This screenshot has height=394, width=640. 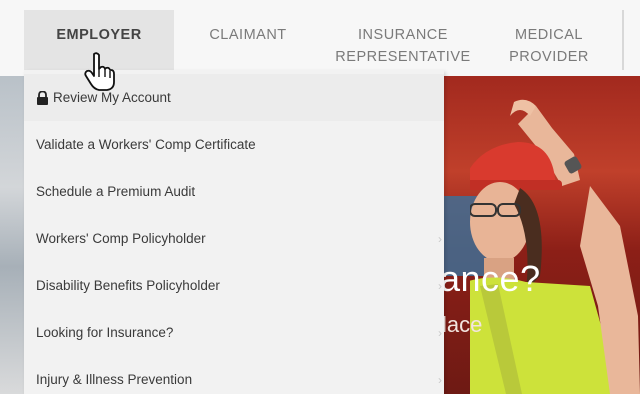 I want to click on menu-item-validate-certificate: Validate a Workers' Comp Certificate, so click(x=234, y=144).